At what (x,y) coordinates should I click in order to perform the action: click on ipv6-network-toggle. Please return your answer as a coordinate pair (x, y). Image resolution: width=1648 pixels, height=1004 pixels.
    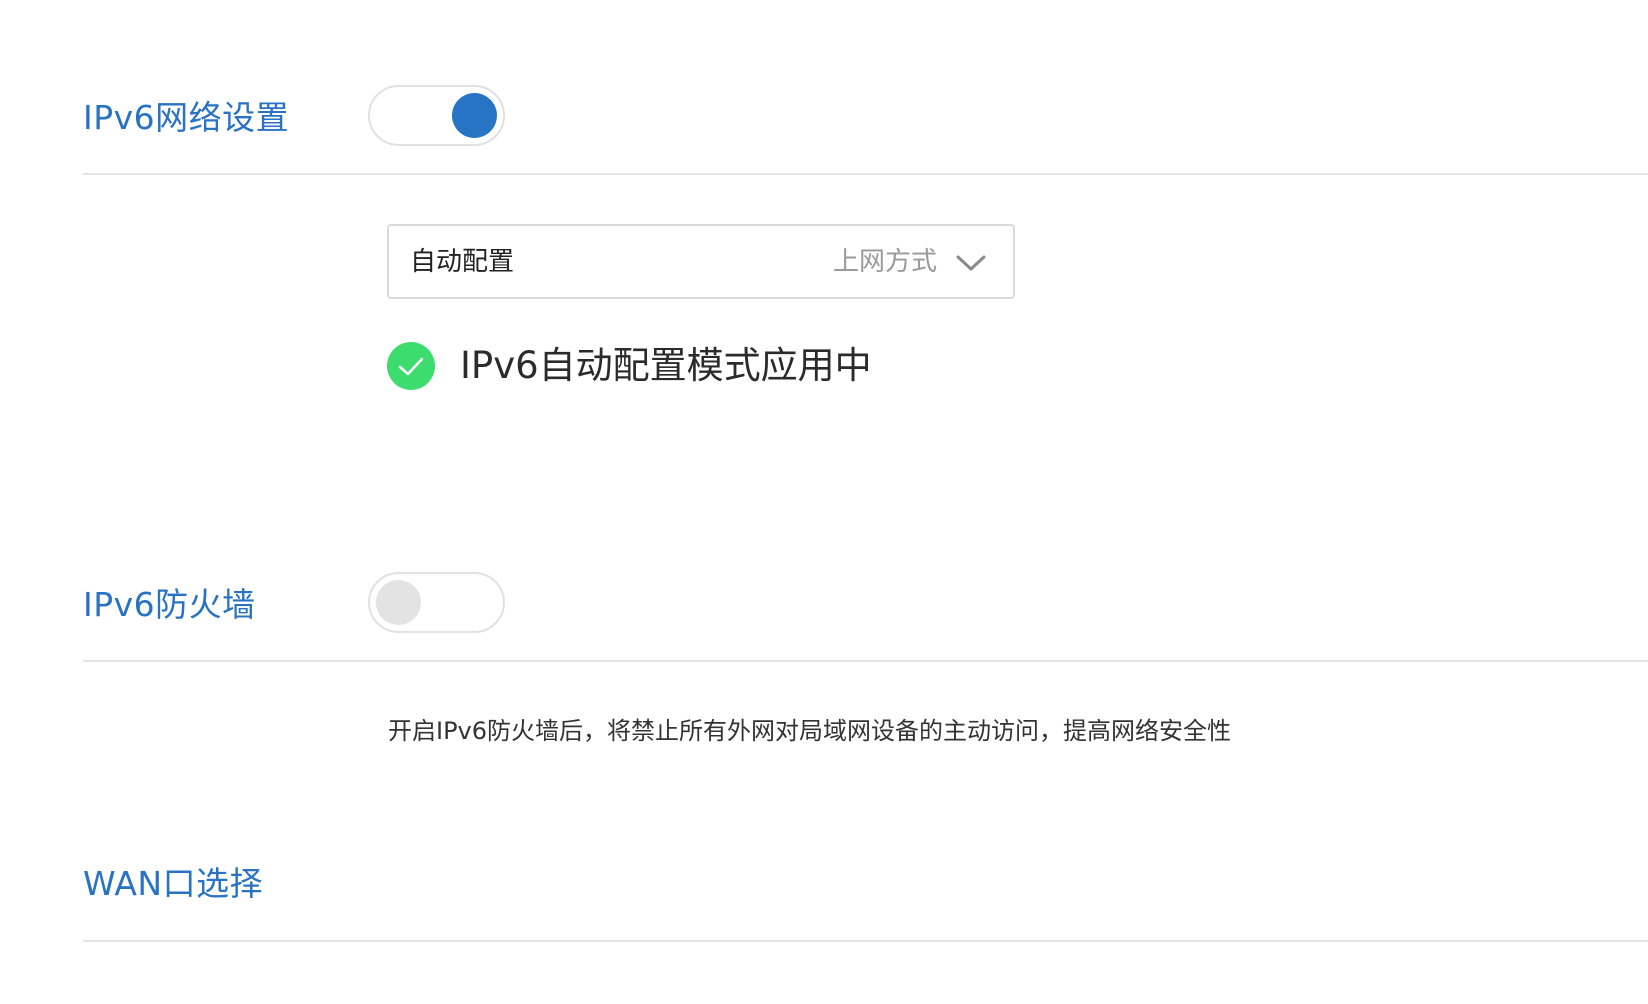
    Looking at the image, I should click on (436, 115).